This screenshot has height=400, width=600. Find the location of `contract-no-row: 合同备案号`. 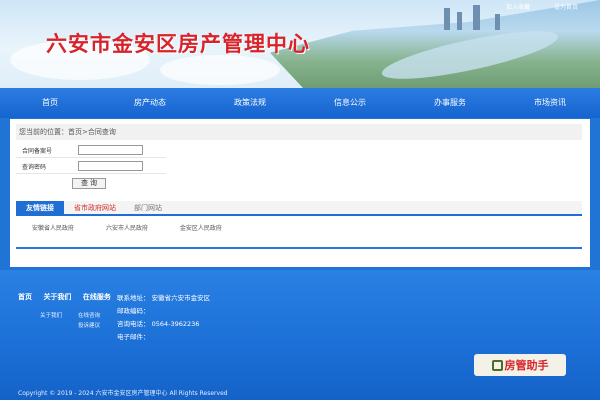

contract-no-row: 合同备案号 is located at coordinates (91, 150).